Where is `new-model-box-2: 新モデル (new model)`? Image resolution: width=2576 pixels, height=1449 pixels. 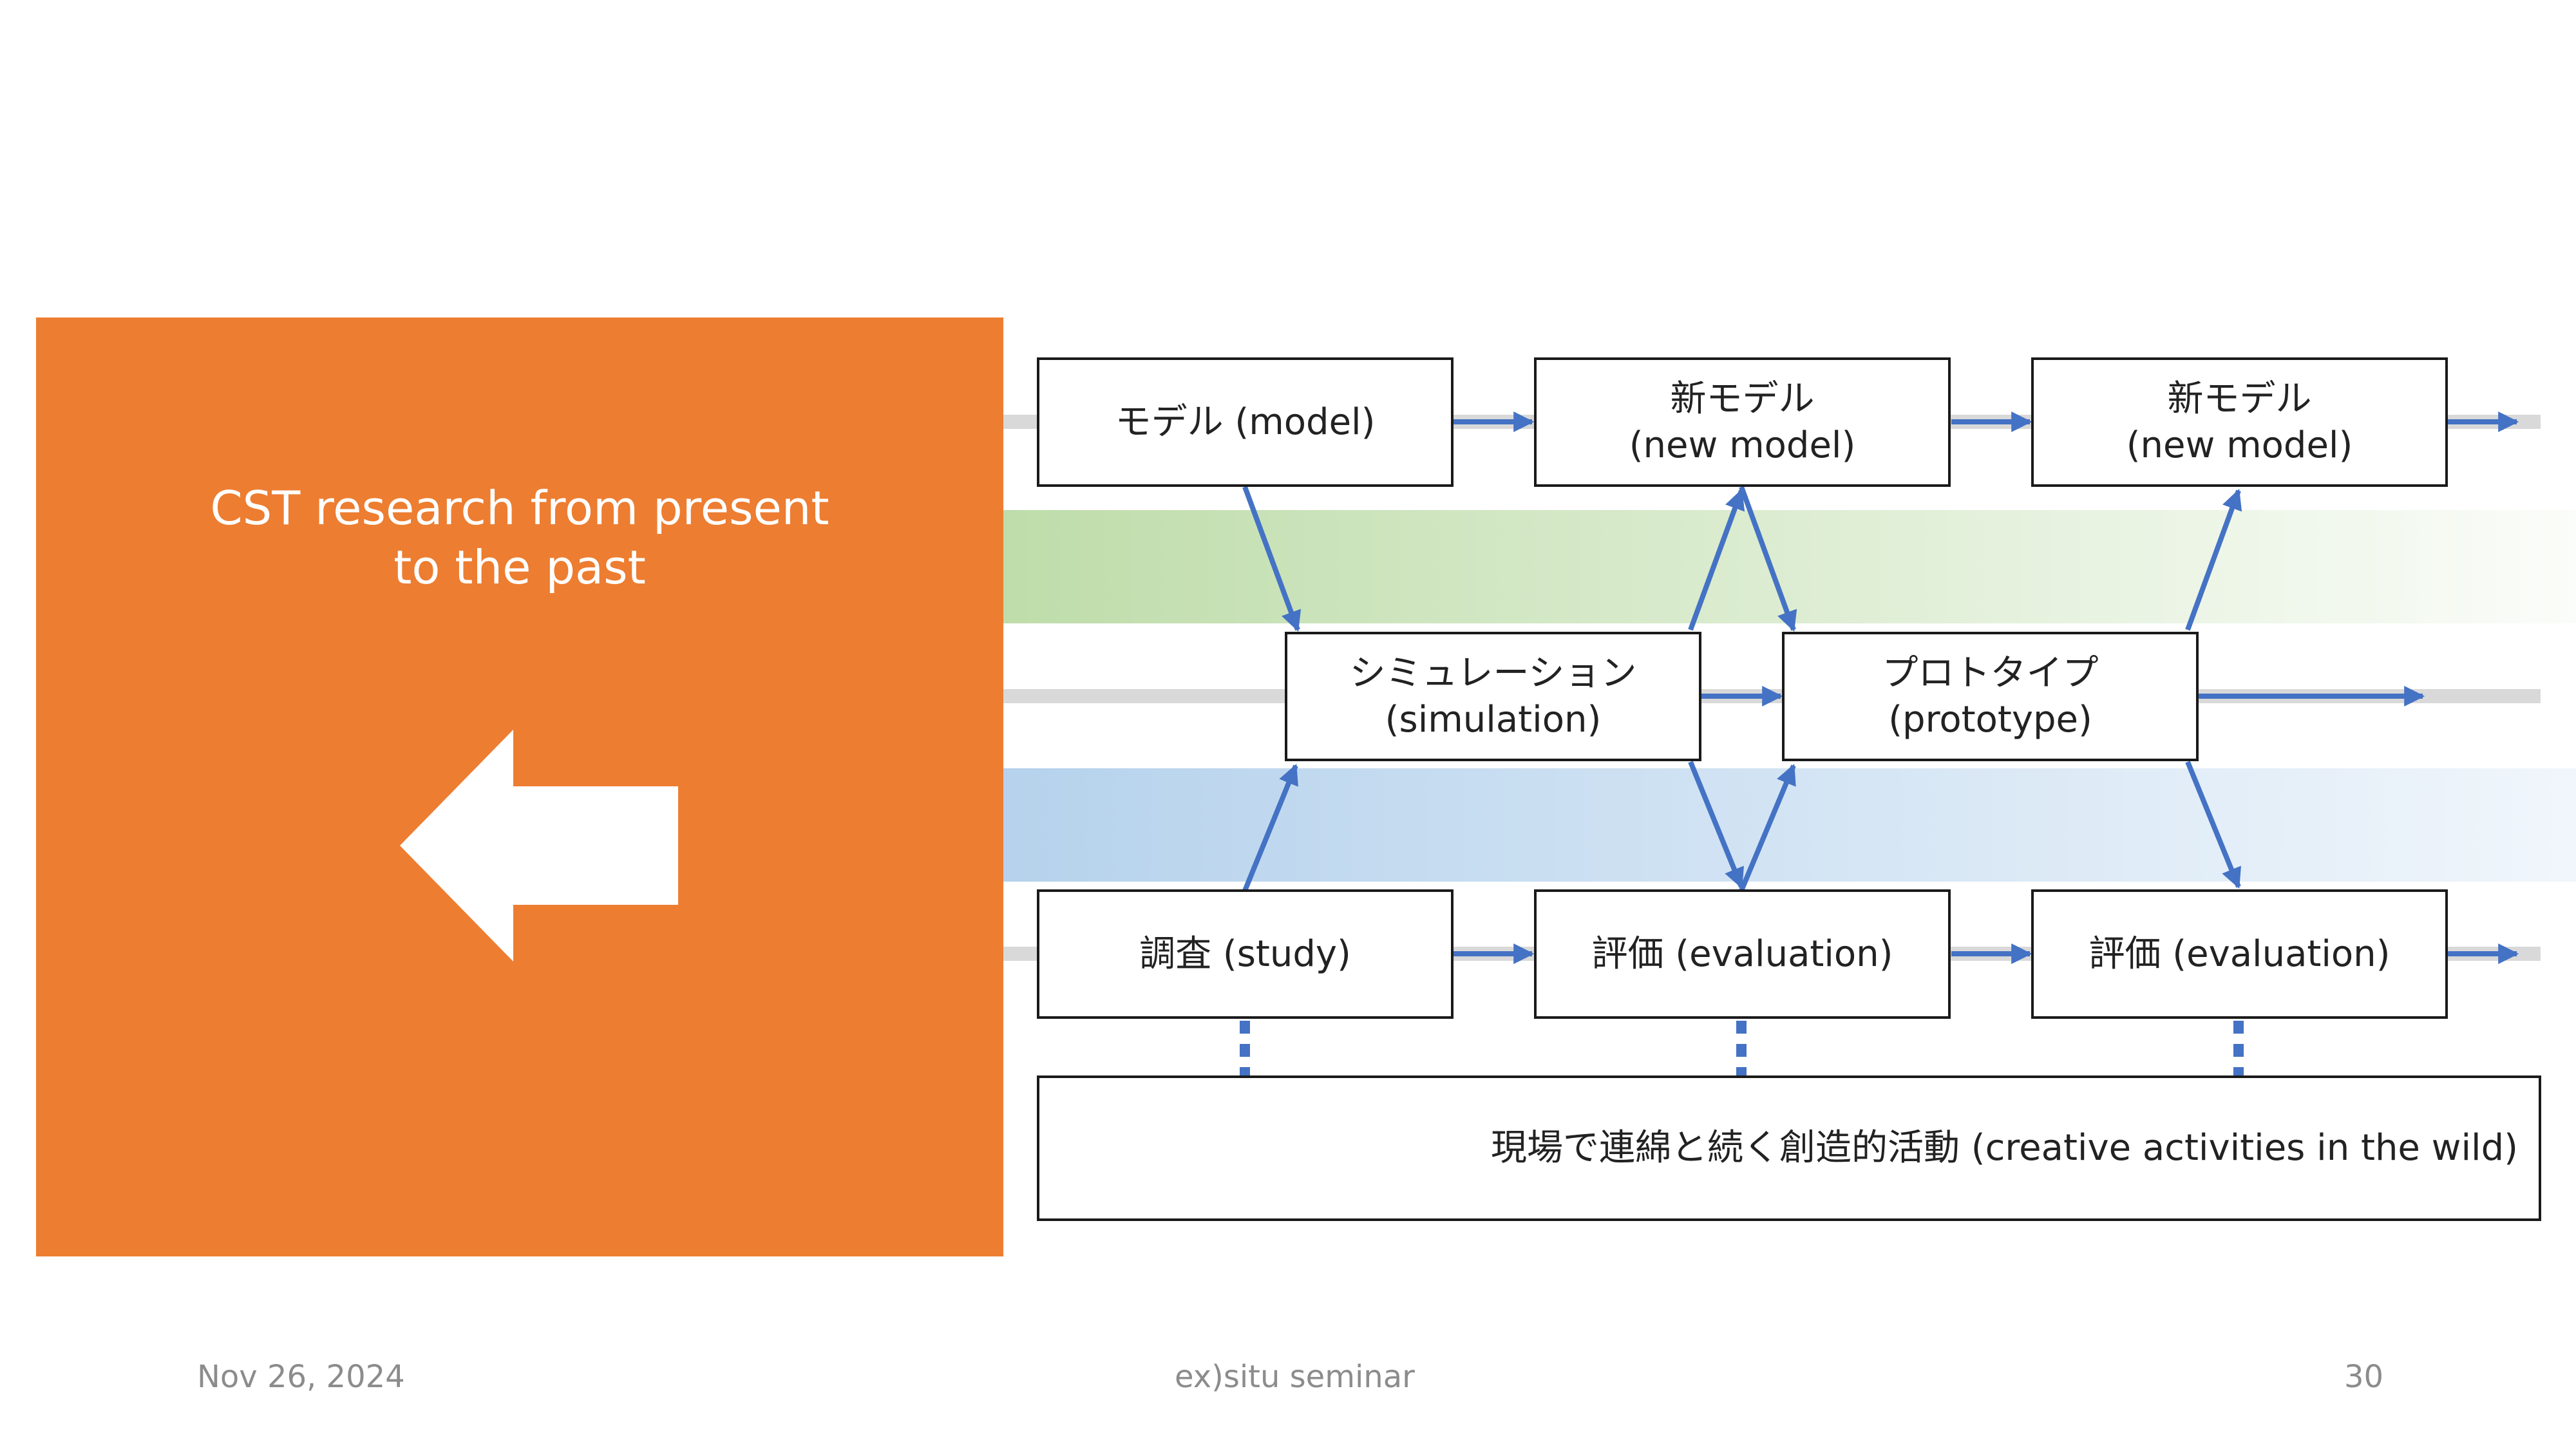 new-model-box-2: 新モデル (new model) is located at coordinates (2239, 422).